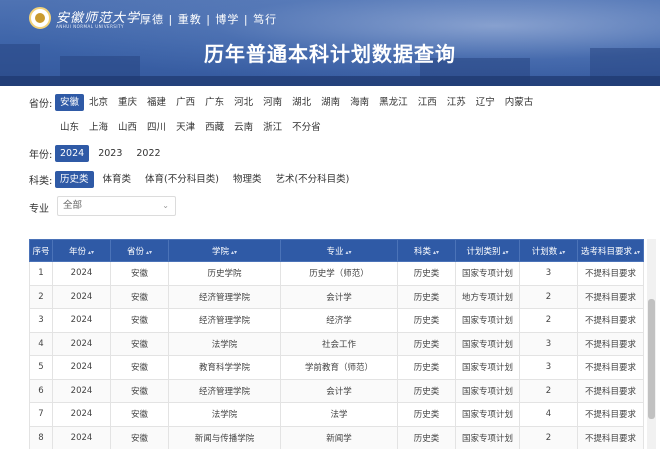 This screenshot has width=660, height=449. What do you see at coordinates (306, 127) in the screenshot?
I see `province-option: 不分省` at bounding box center [306, 127].